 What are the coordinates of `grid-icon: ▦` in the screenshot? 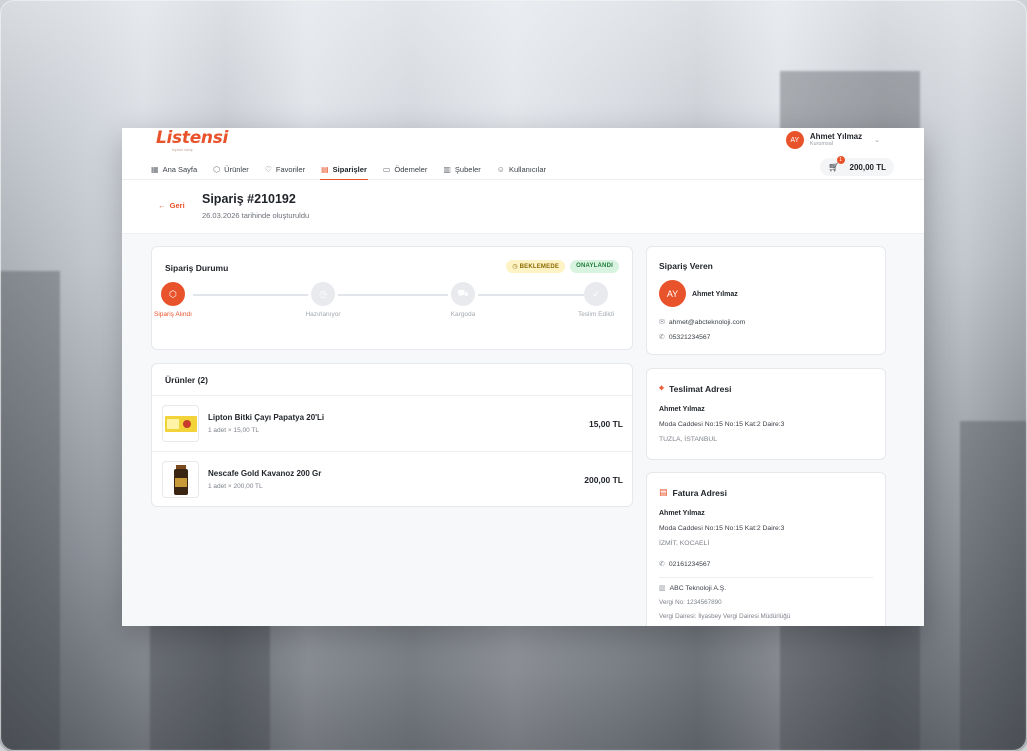 It's located at (155, 169).